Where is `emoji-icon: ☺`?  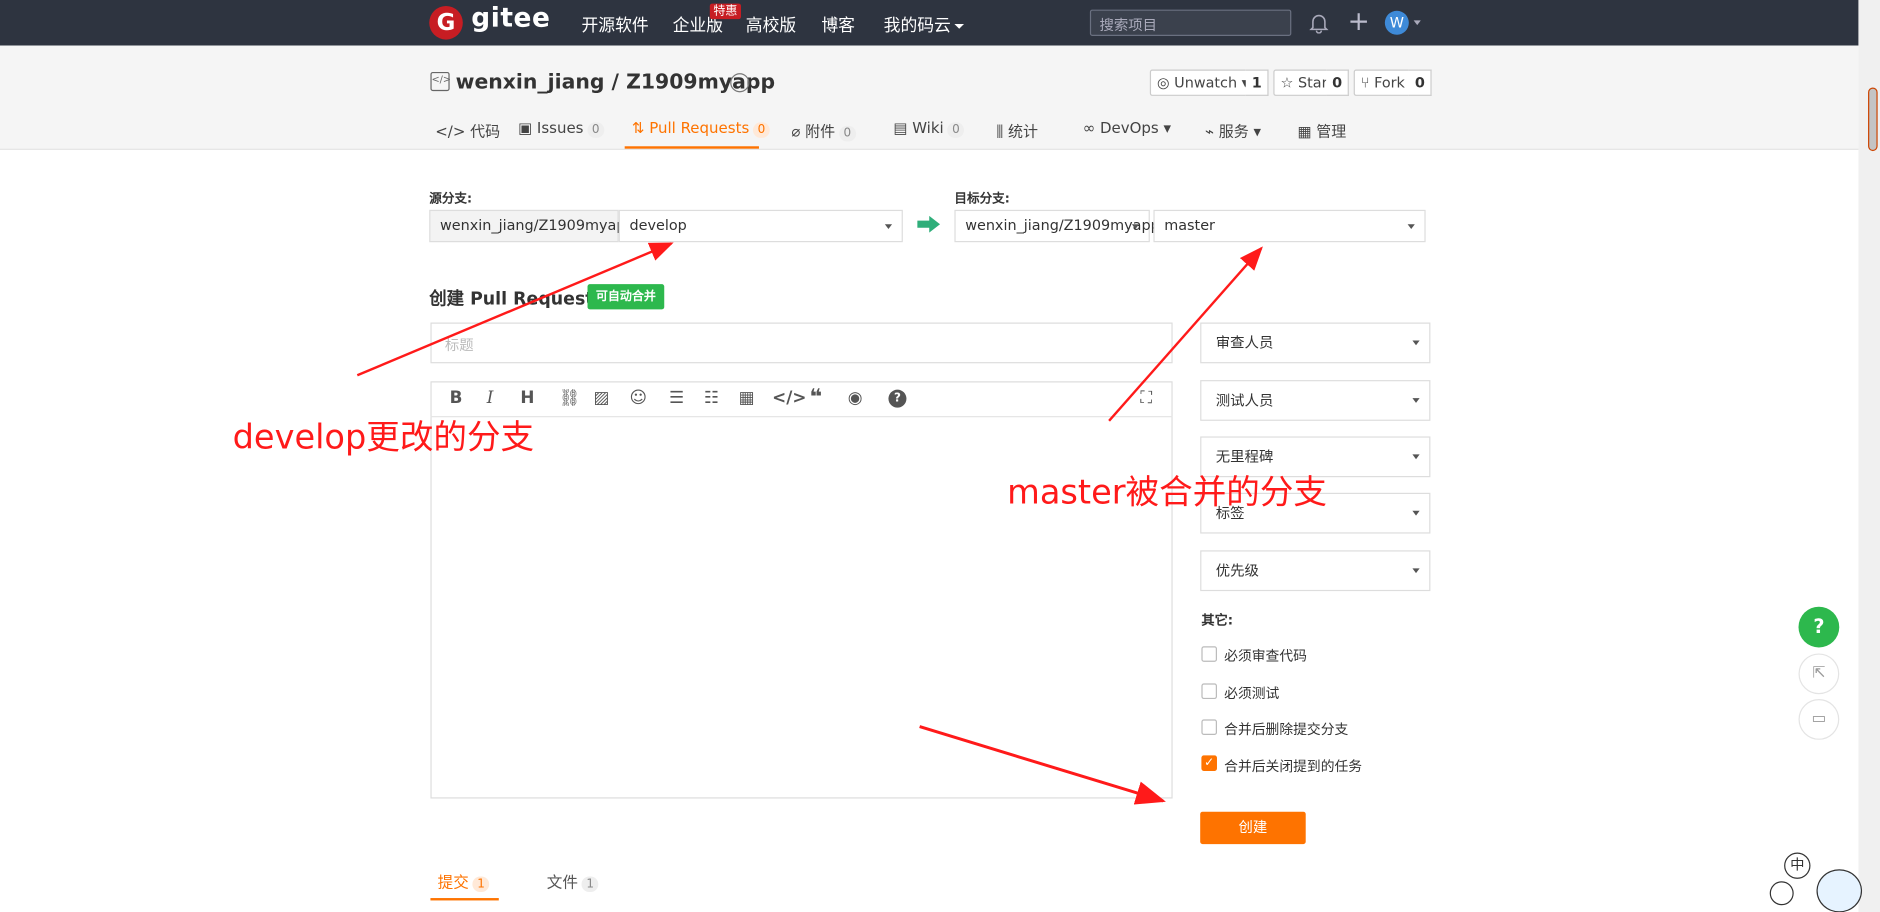
emoji-icon: ☺ is located at coordinates (638, 397).